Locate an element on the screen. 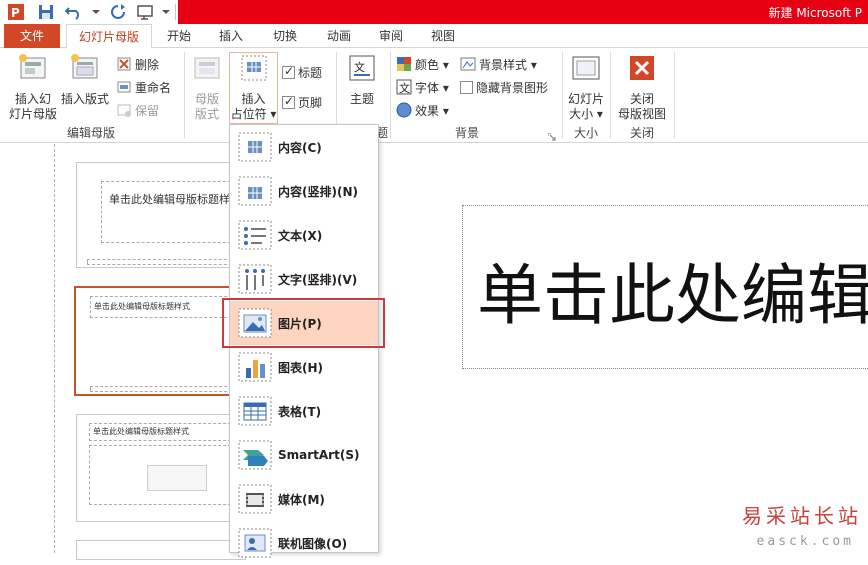 The width and height of the screenshot is (868, 565). menu-item-text-vertical: 文字(竖排)(V) is located at coordinates (304, 279).